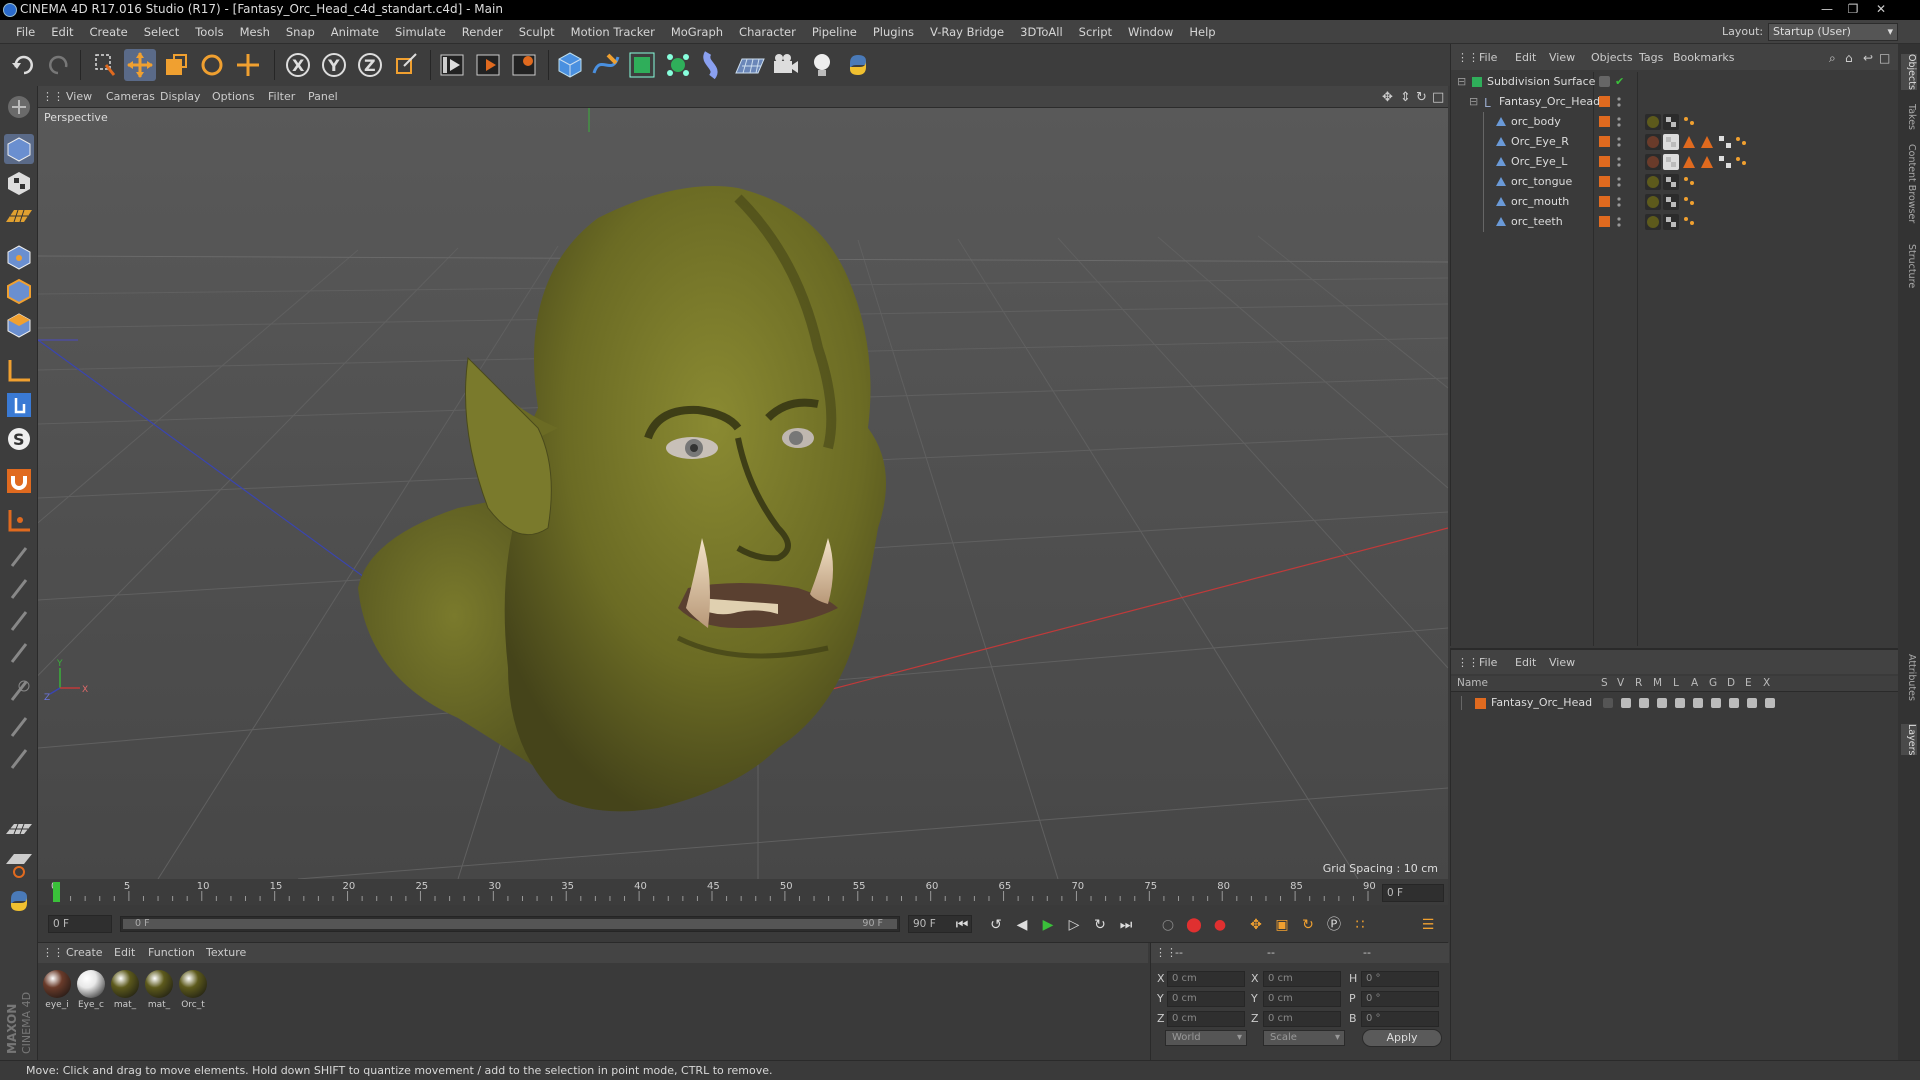  What do you see at coordinates (482, 32) in the screenshot?
I see `menu-render: Render` at bounding box center [482, 32].